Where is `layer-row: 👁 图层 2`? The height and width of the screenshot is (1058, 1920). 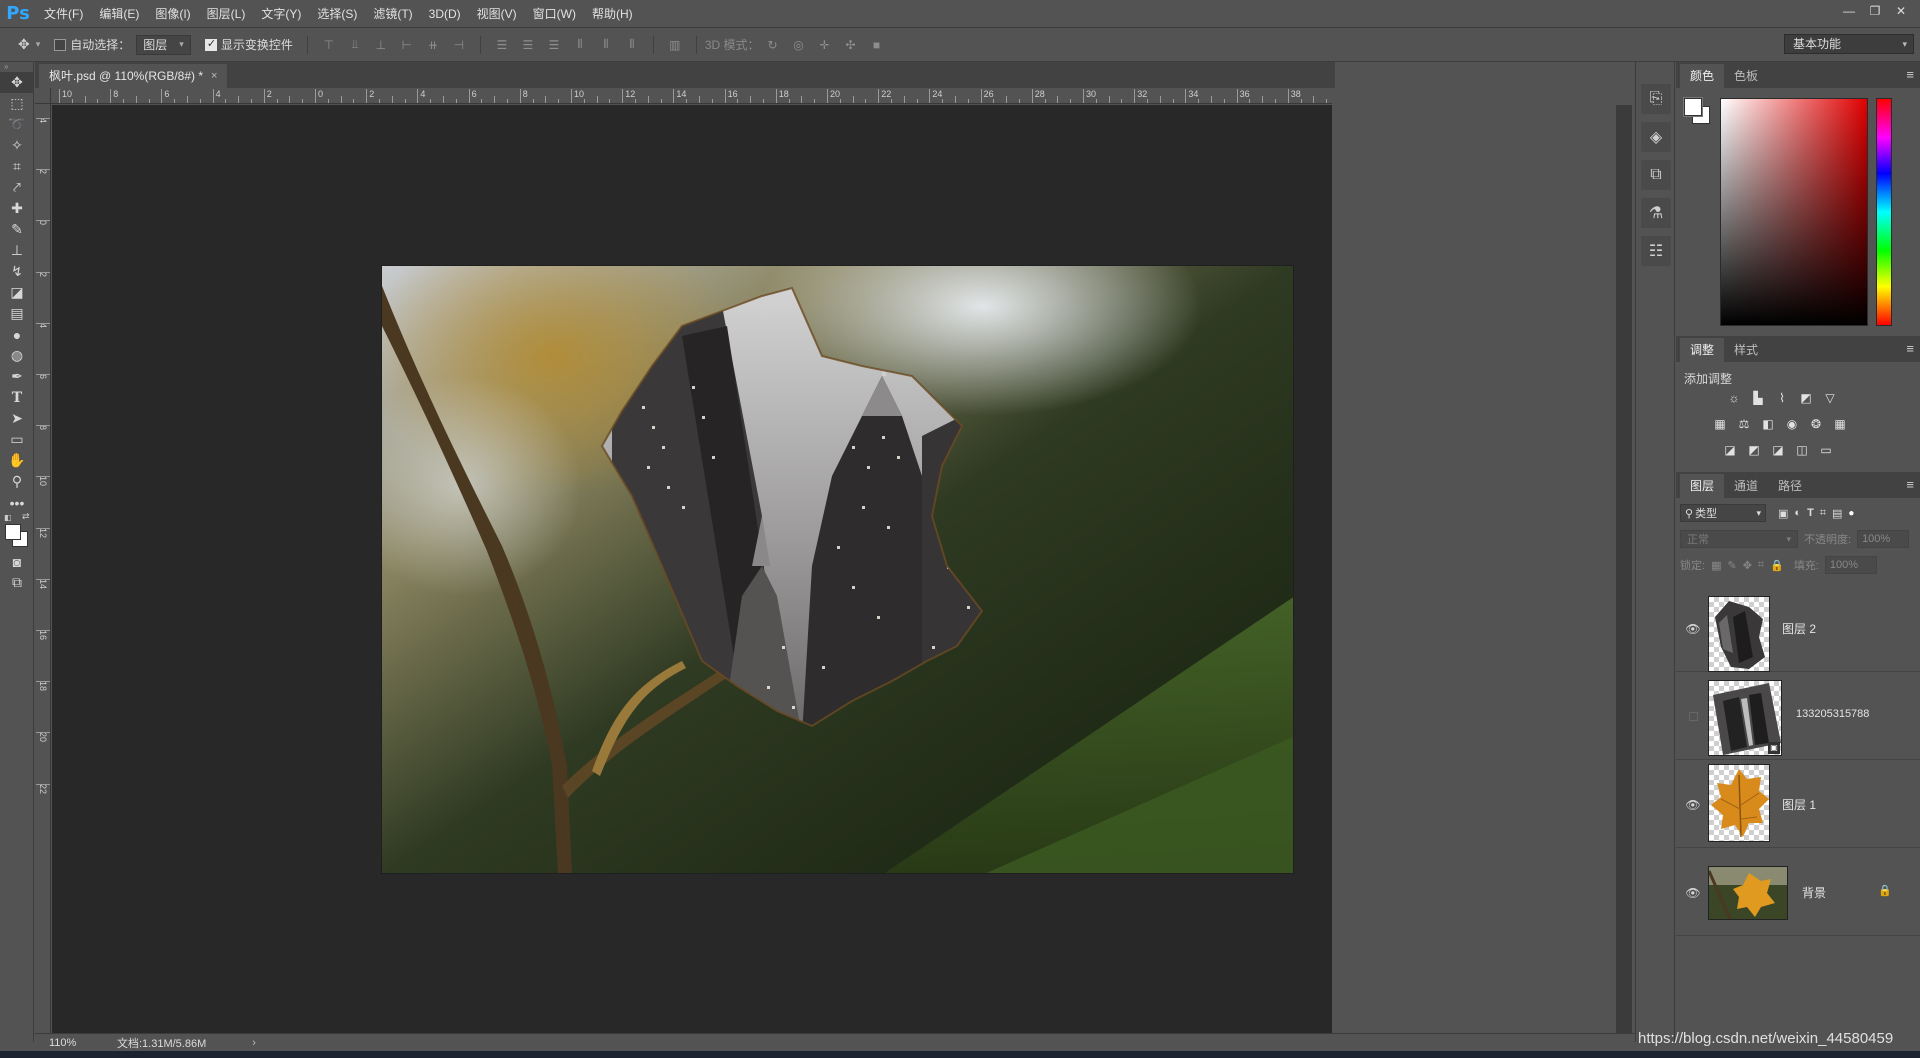
layer-row: 👁 图层 2 is located at coordinates (1798, 628).